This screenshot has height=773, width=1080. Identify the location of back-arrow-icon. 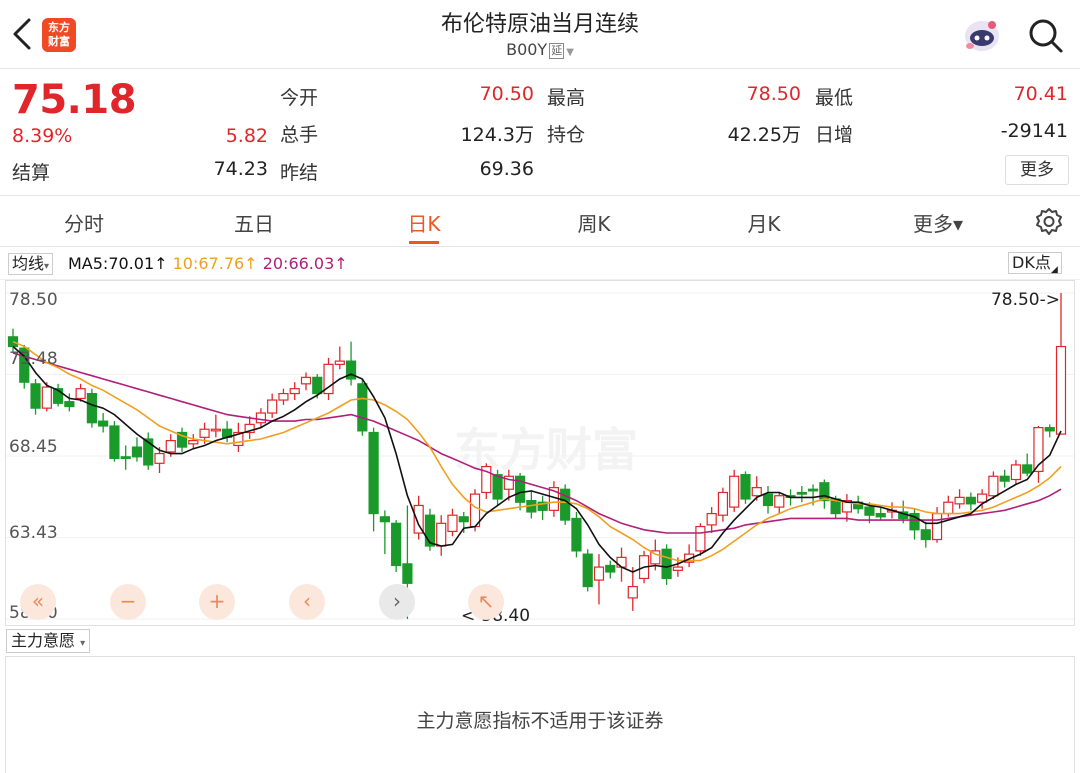
(23, 34).